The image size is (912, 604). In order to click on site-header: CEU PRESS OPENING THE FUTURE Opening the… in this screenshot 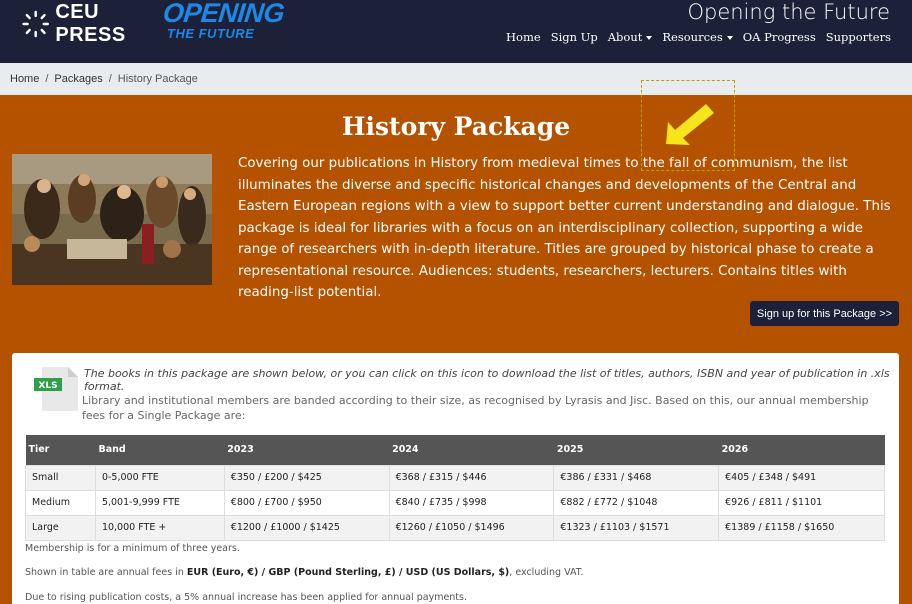, I will do `click(456, 31)`.